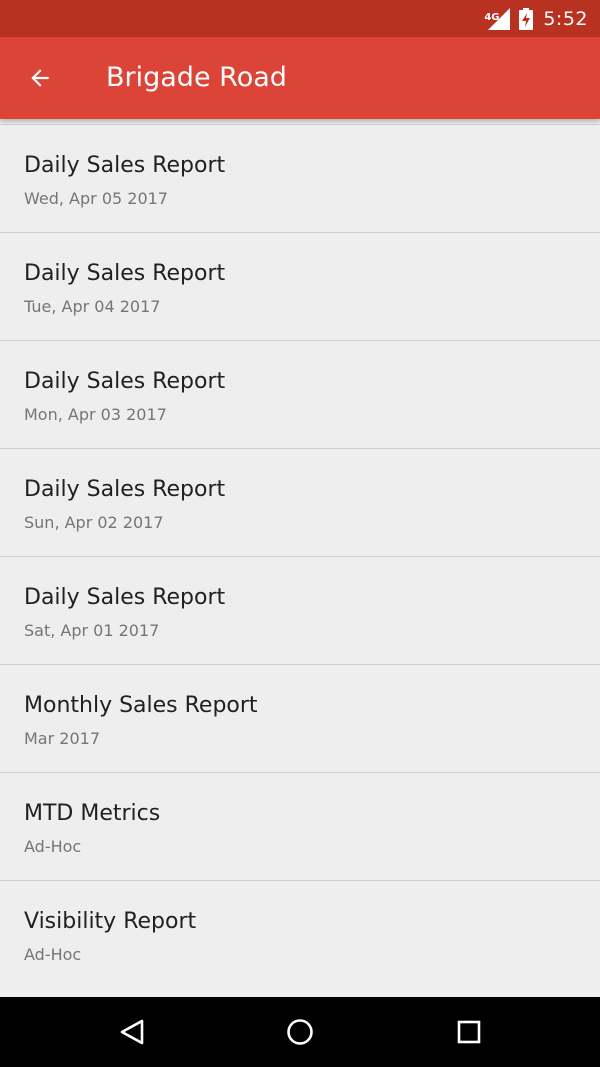 The height and width of the screenshot is (1067, 600). What do you see at coordinates (94, 522) in the screenshot?
I see `report-subtitle: Sun, Apr 02 2017` at bounding box center [94, 522].